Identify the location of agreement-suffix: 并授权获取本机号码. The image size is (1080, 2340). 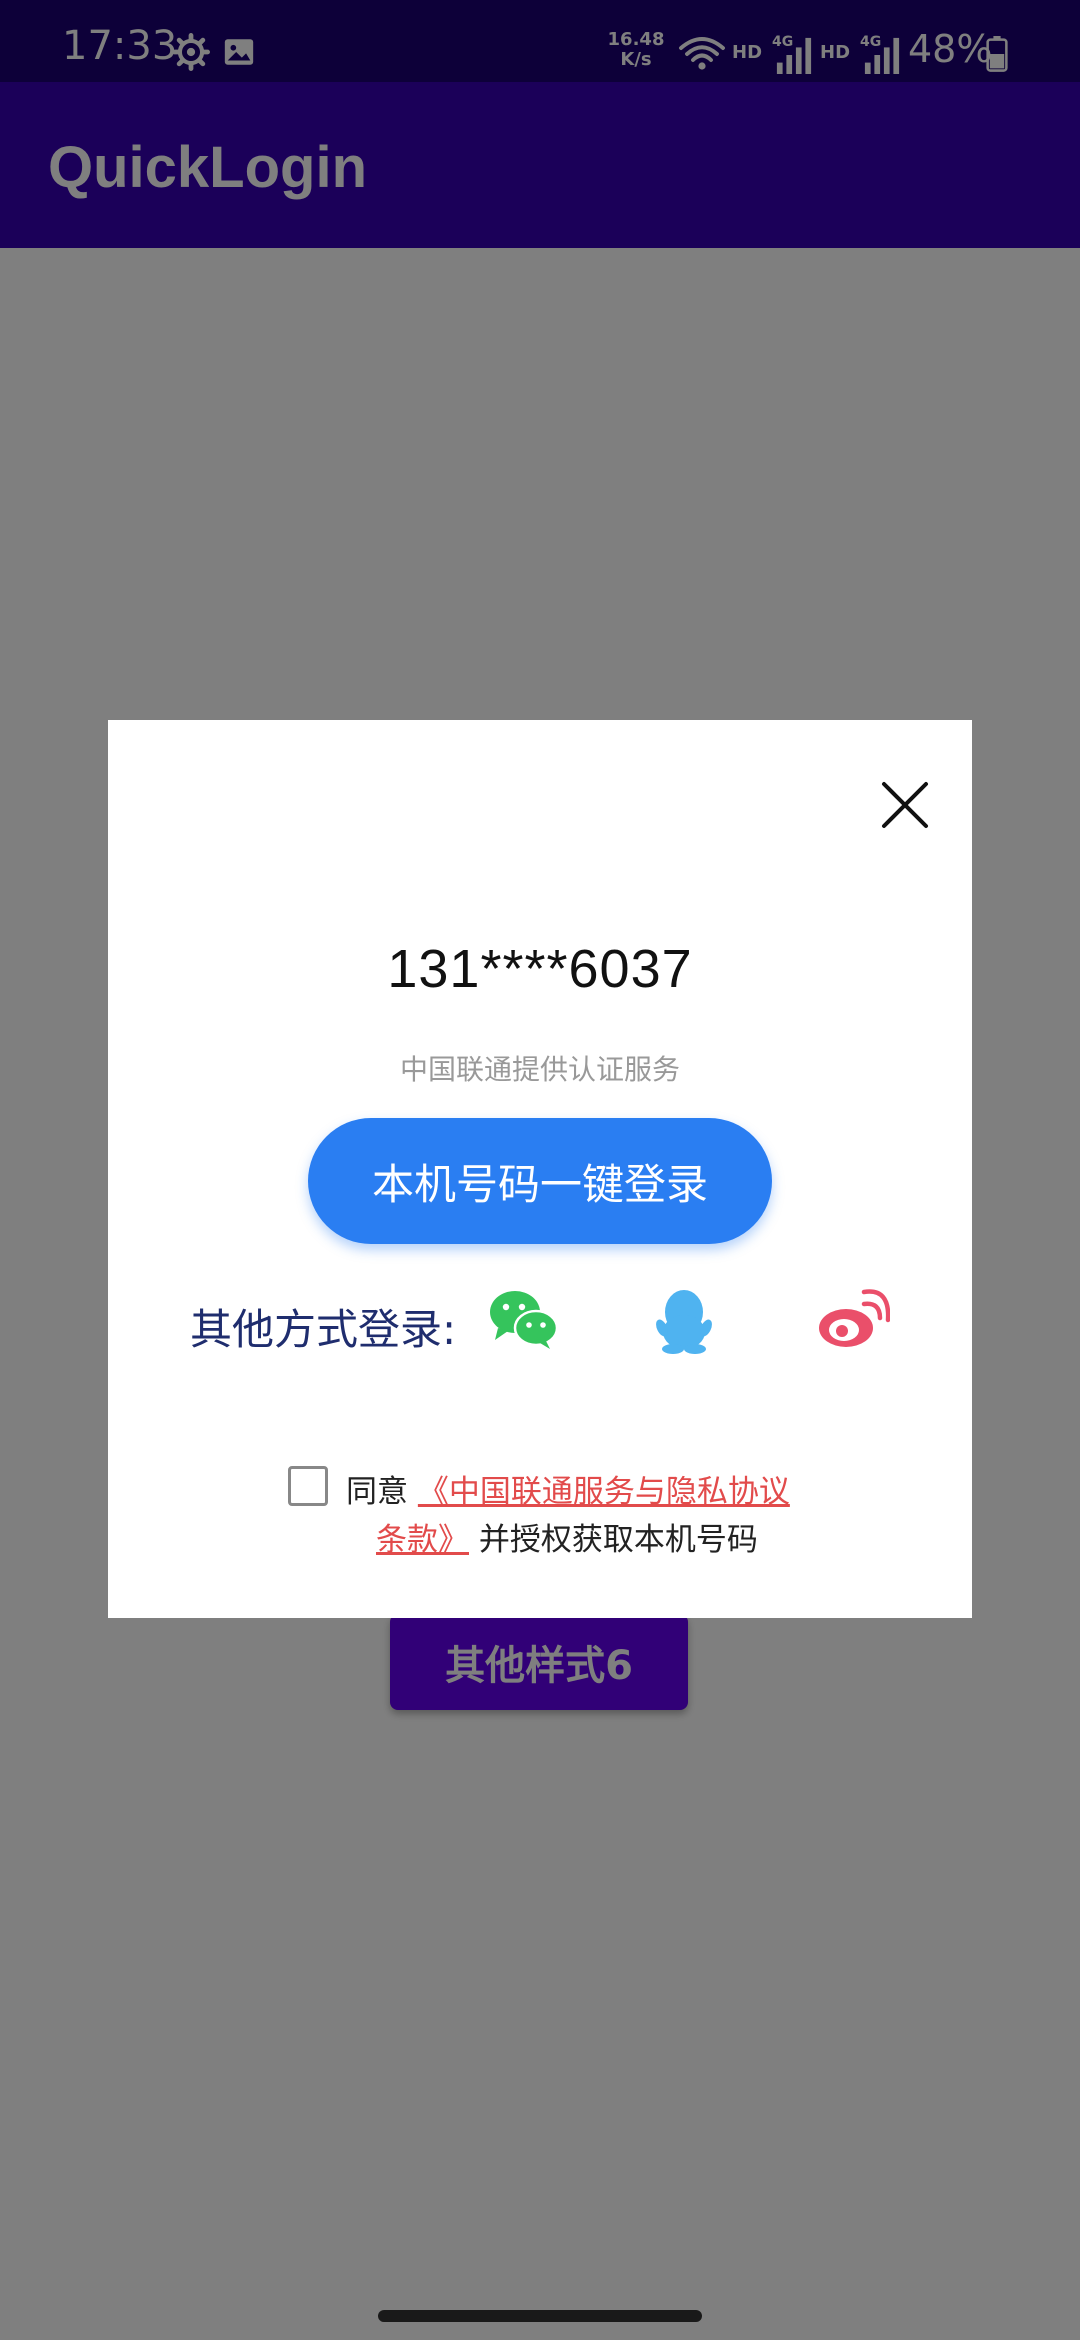
(613, 1540).